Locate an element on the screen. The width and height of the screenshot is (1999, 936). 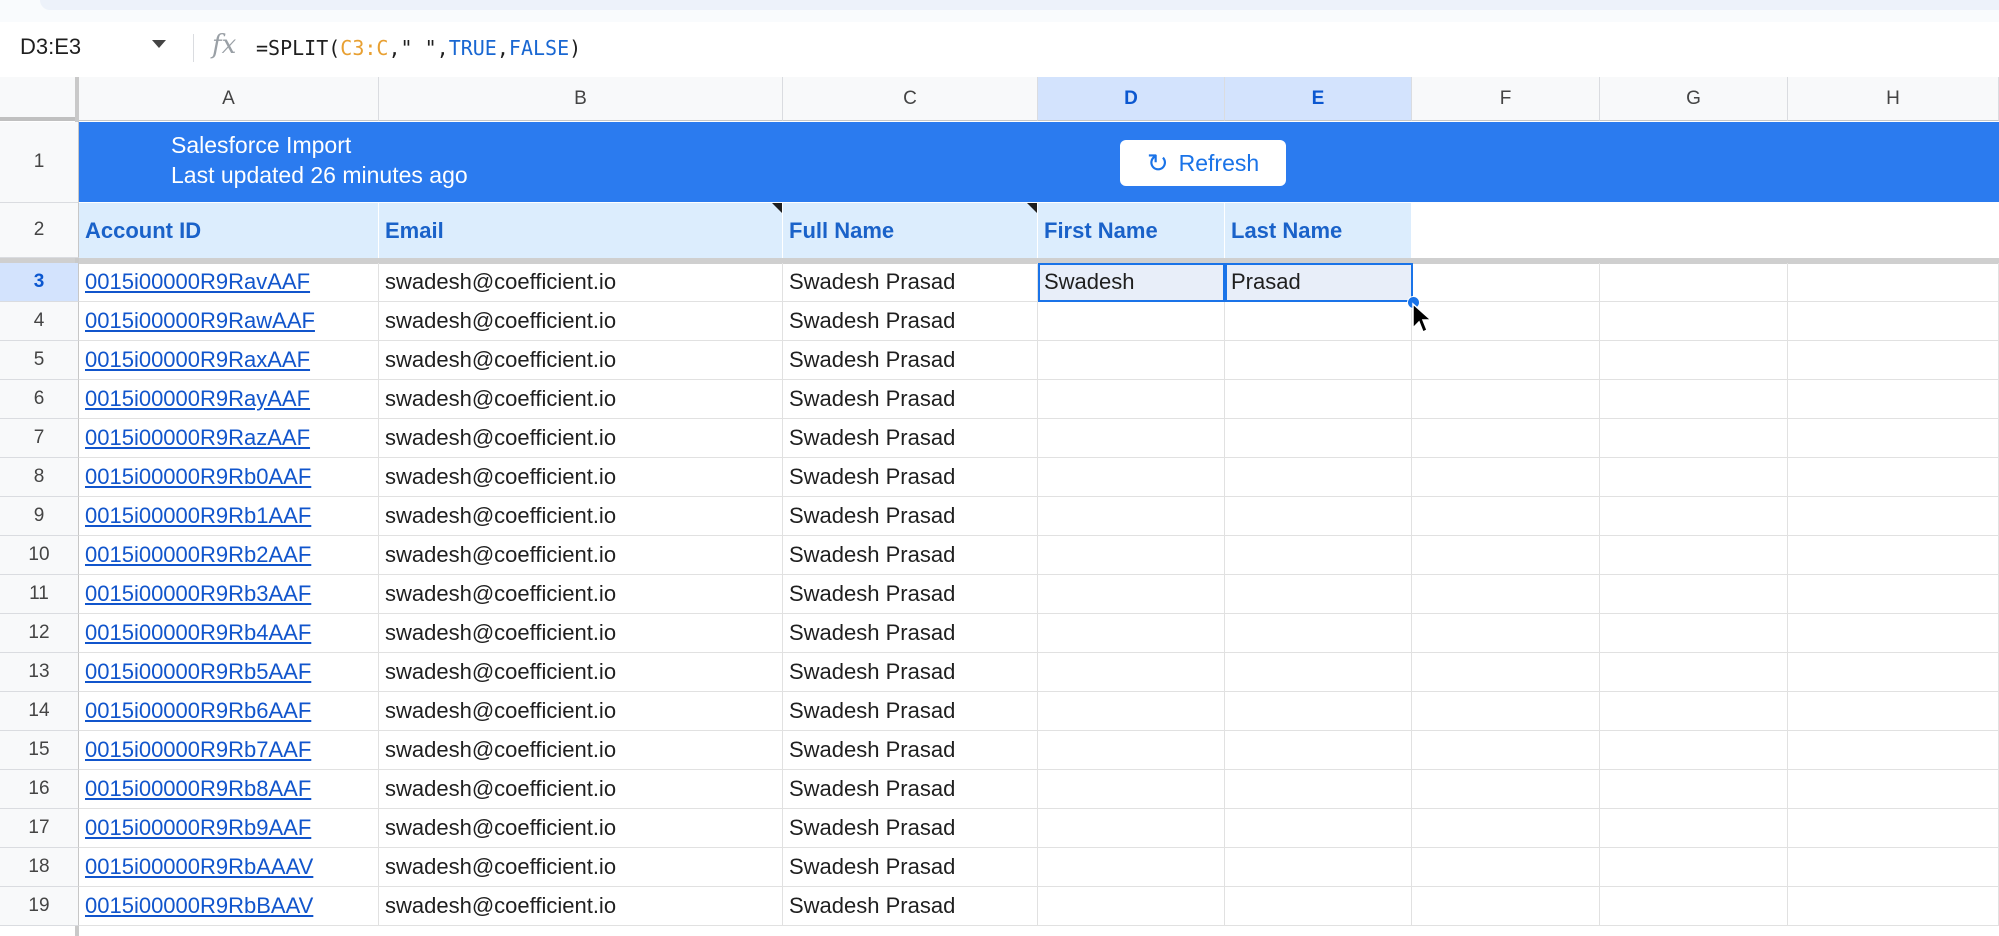
cell-b5: swadesh@coefficient.io is located at coordinates (581, 360).